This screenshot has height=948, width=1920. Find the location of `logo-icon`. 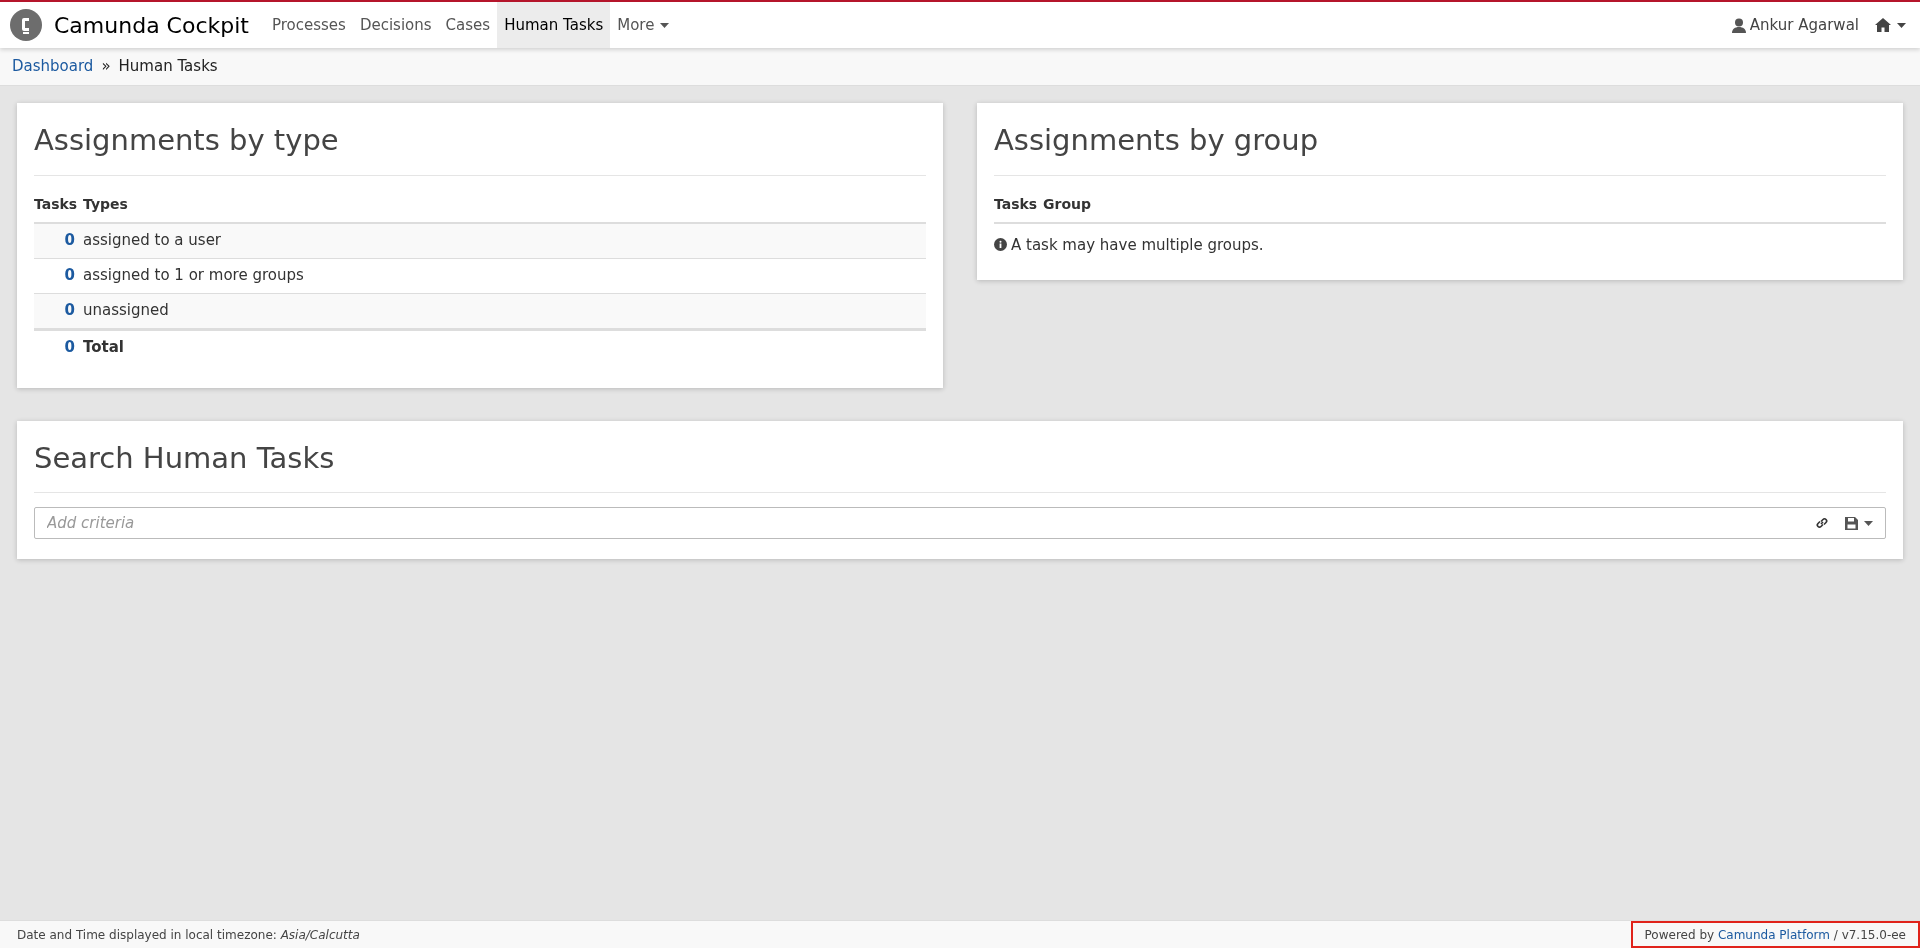

logo-icon is located at coordinates (26, 25).